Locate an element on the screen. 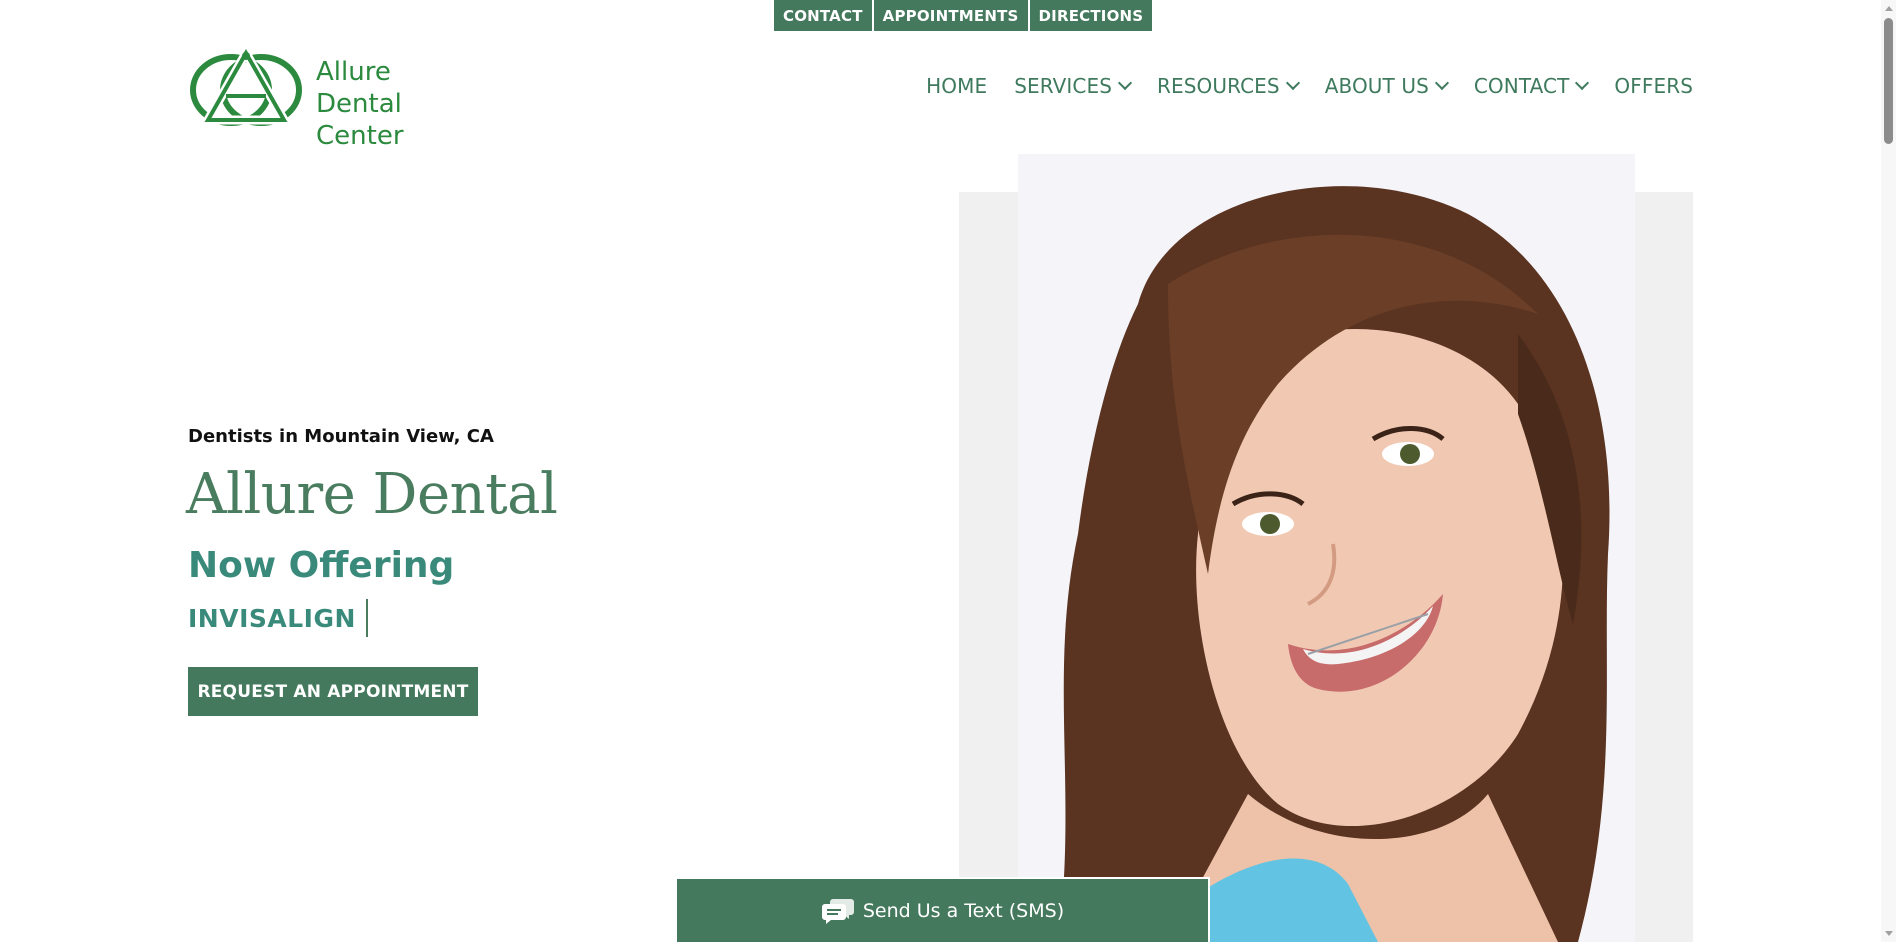 The height and width of the screenshot is (942, 1896). nav-offers: OFFERS is located at coordinates (1653, 86).